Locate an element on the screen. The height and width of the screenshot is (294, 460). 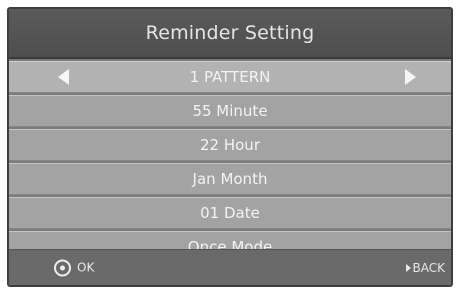
pattern-value: 1 PATTERN is located at coordinates (230, 77).